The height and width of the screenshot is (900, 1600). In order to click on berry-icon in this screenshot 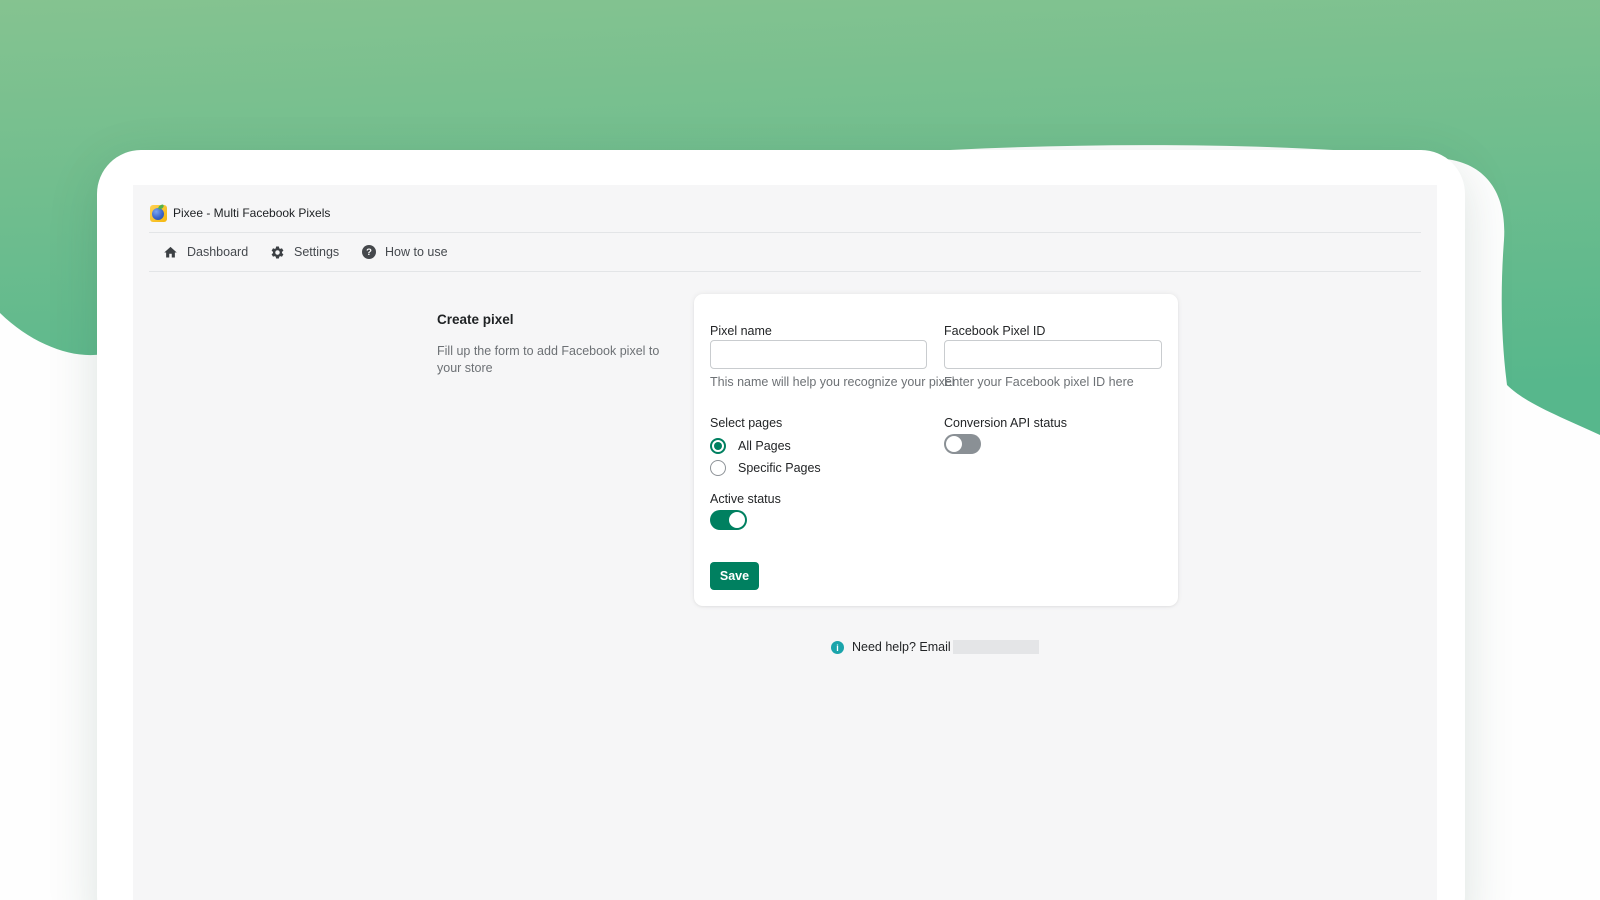, I will do `click(158, 214)`.